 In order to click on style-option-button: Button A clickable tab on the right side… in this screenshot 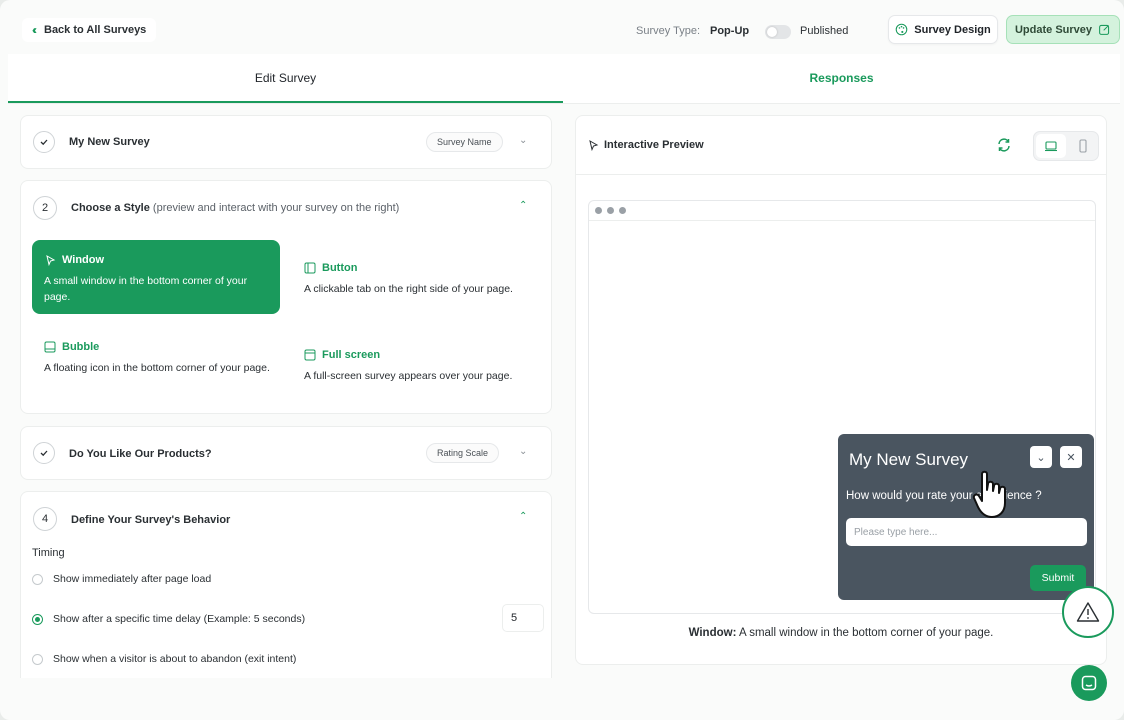, I will do `click(416, 285)`.